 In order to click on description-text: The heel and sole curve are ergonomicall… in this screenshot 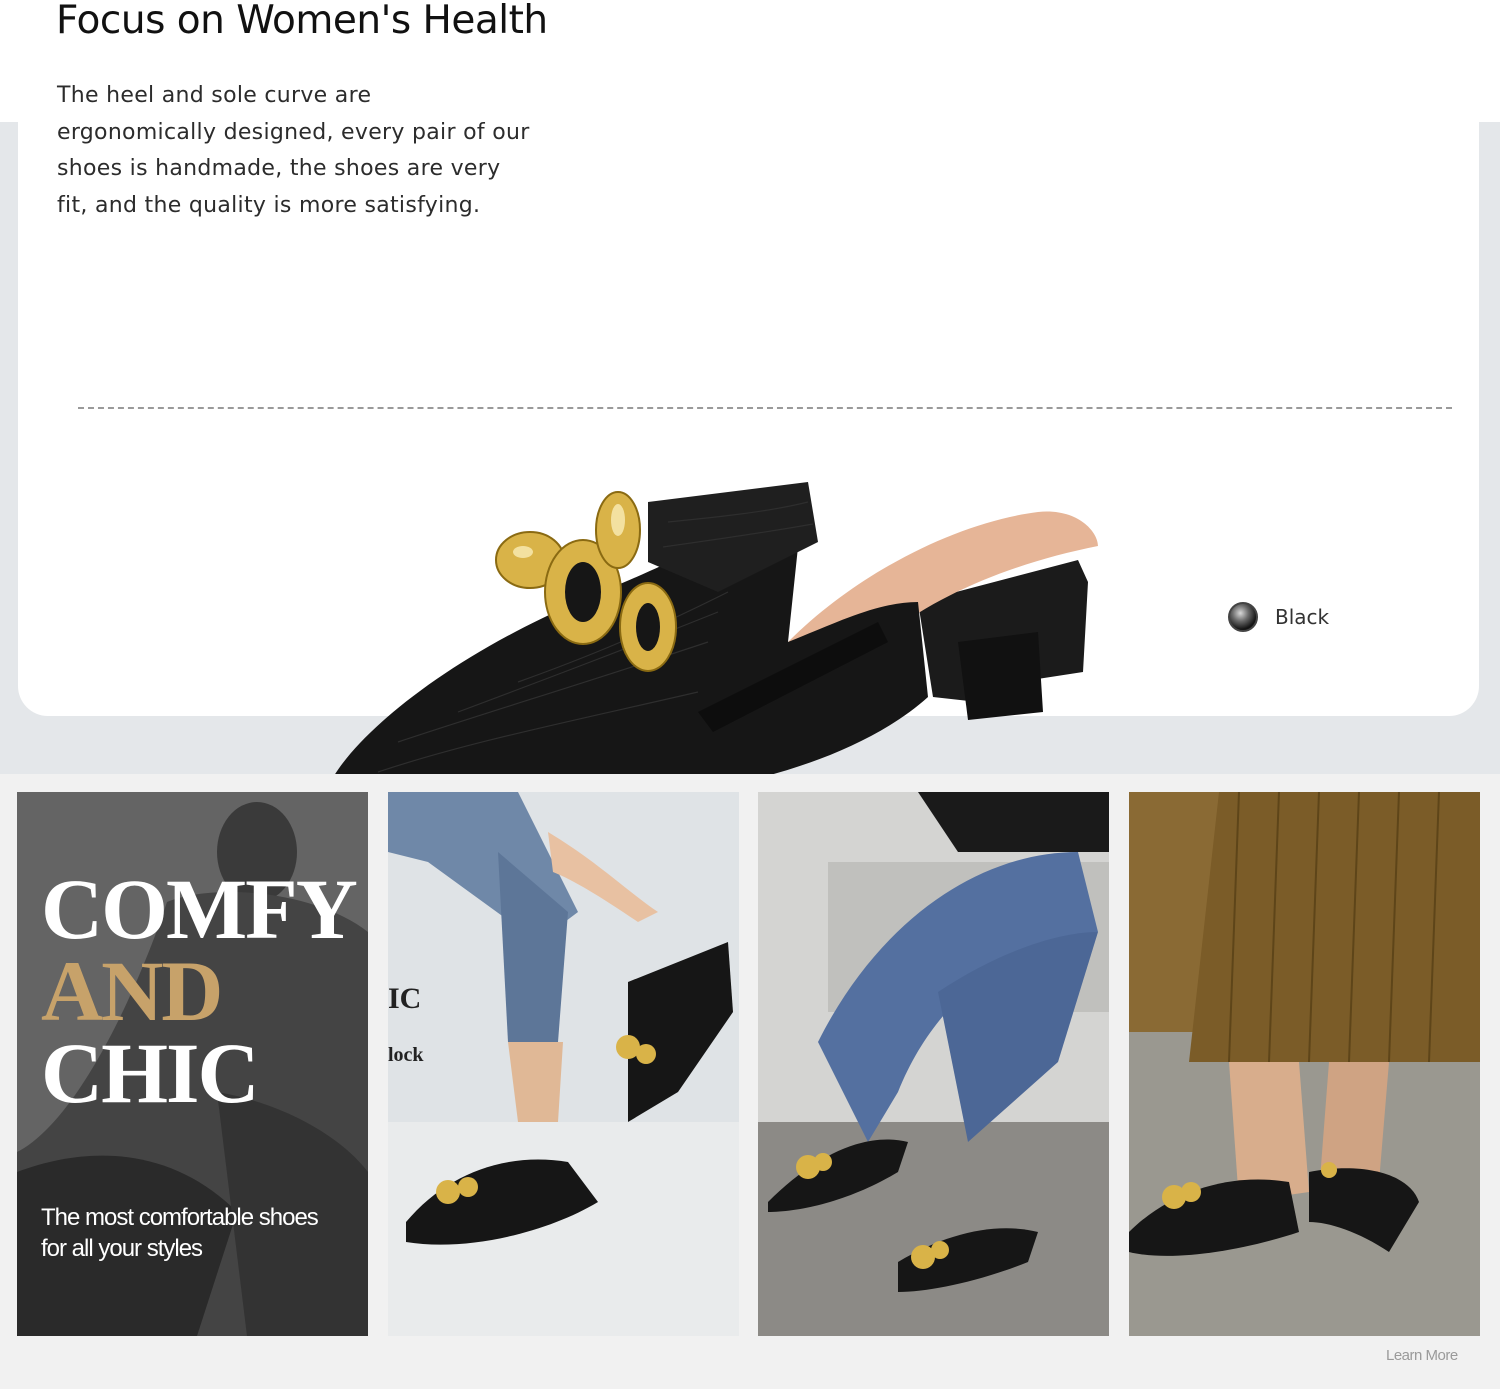, I will do `click(293, 150)`.